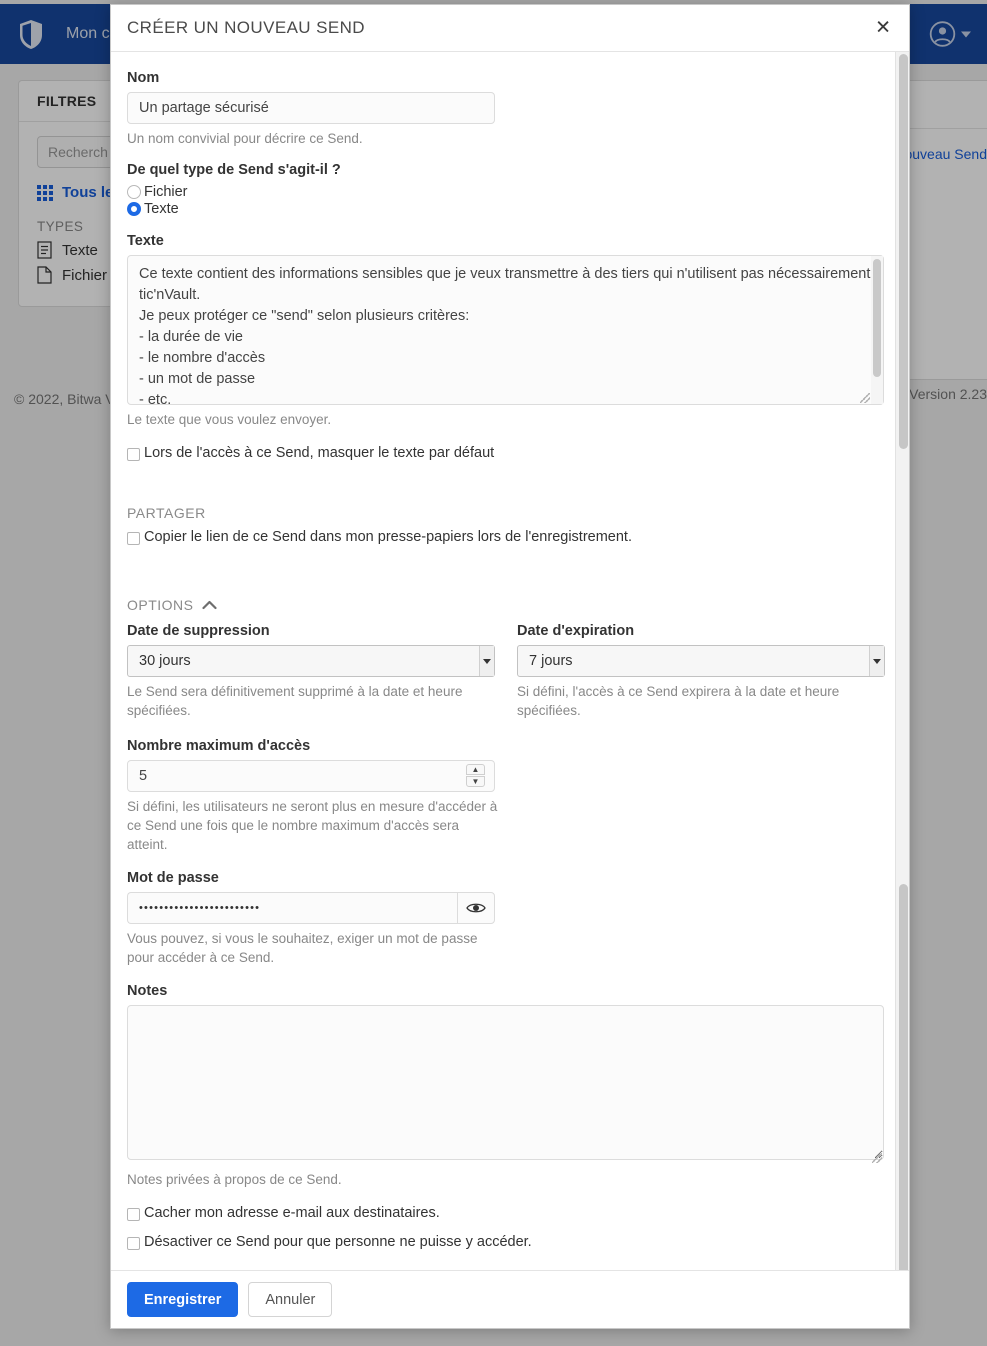 Image resolution: width=987 pixels, height=1346 pixels. What do you see at coordinates (134, 192) in the screenshot?
I see `radio-fichier-icon` at bounding box center [134, 192].